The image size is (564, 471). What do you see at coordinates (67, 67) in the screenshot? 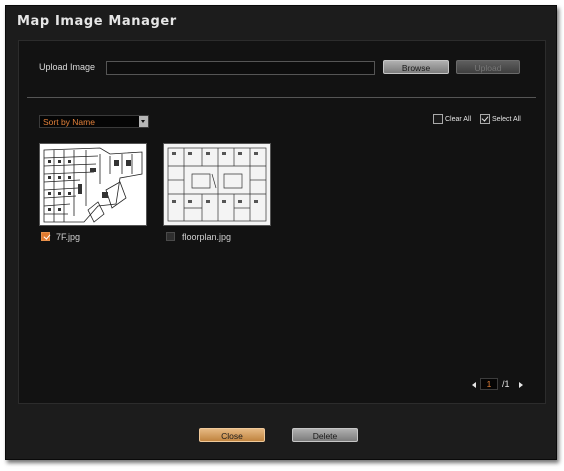
I see `upload-image-label: Upload Image` at bounding box center [67, 67].